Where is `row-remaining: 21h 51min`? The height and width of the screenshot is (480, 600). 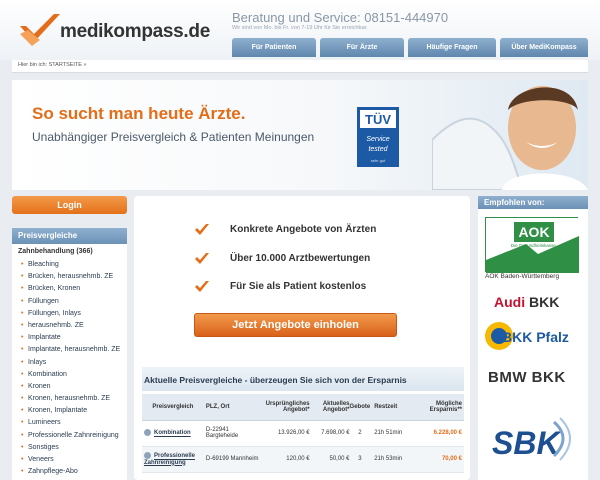 row-remaining: 21h 51min is located at coordinates (388, 433).